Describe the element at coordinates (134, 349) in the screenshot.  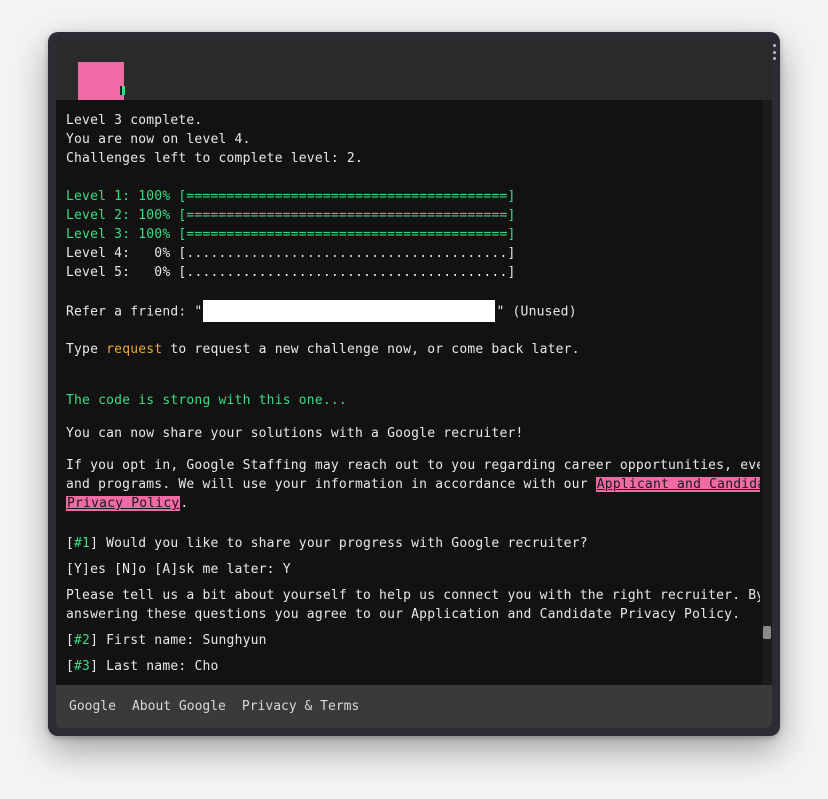
I see `request-command: request` at that location.